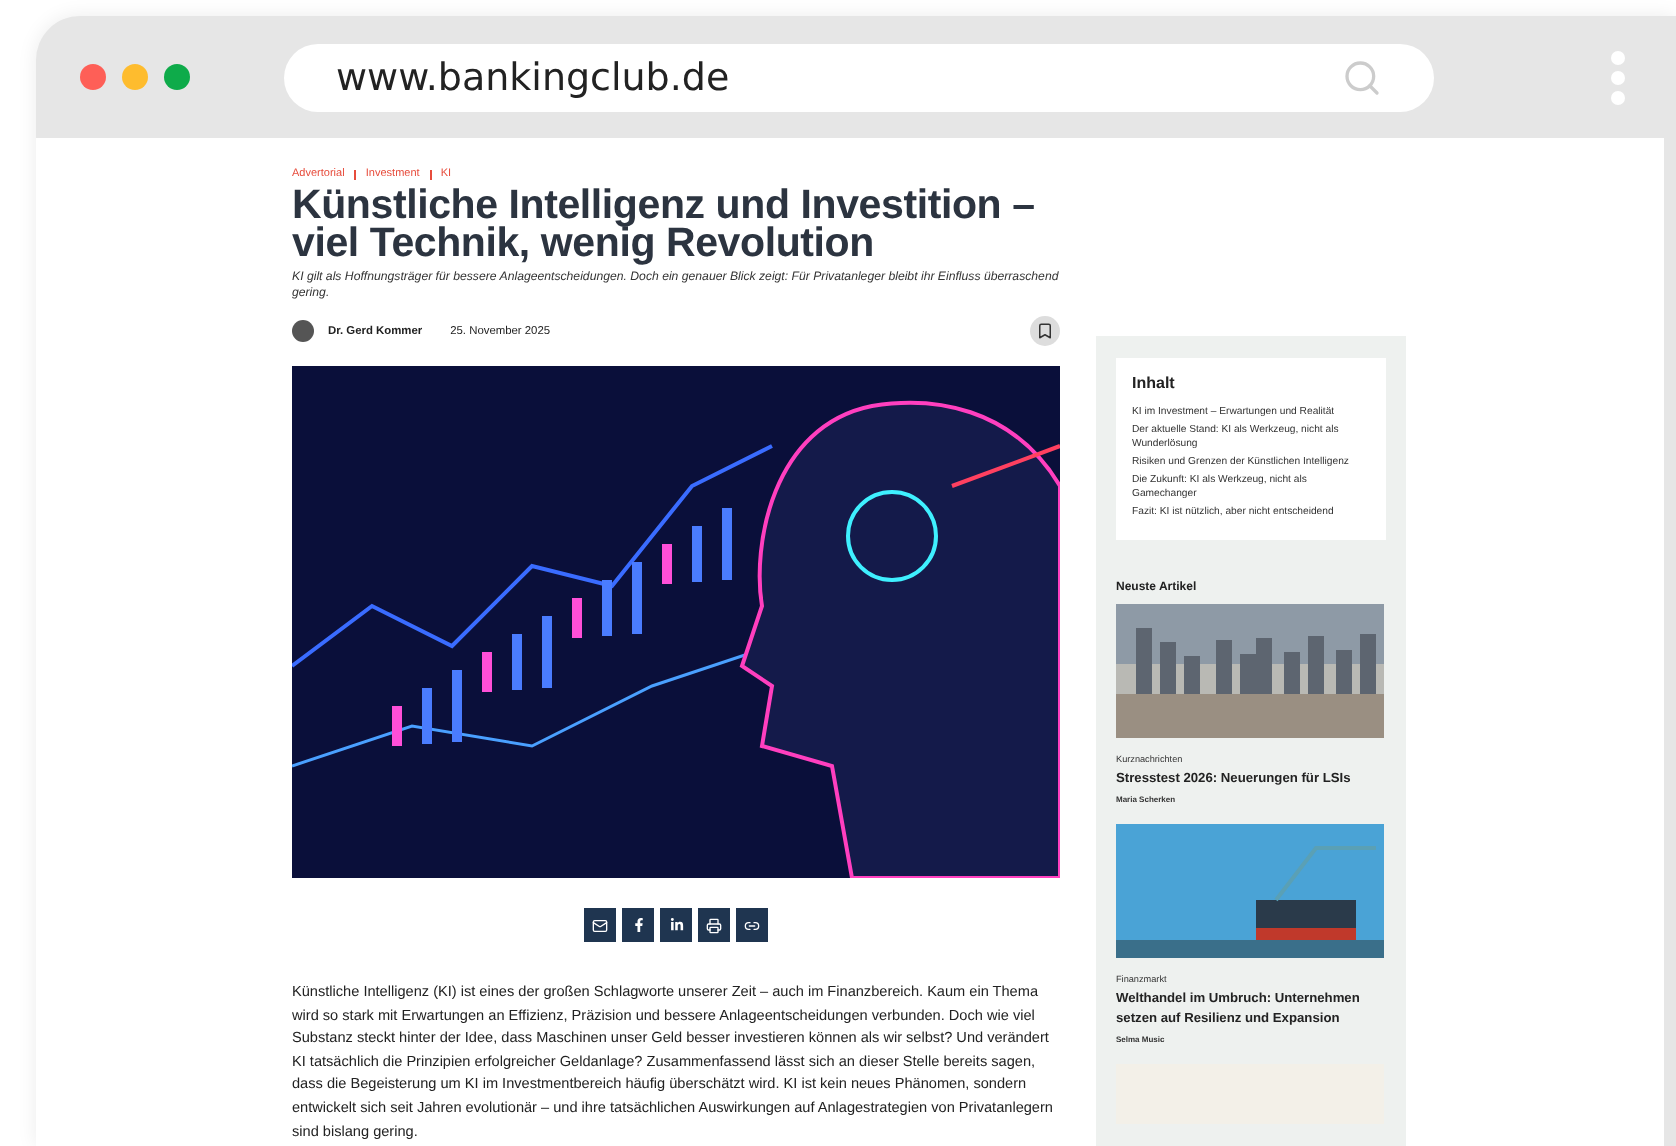 The width and height of the screenshot is (1676, 1146). I want to click on toc-title: Inhalt, so click(1154, 383).